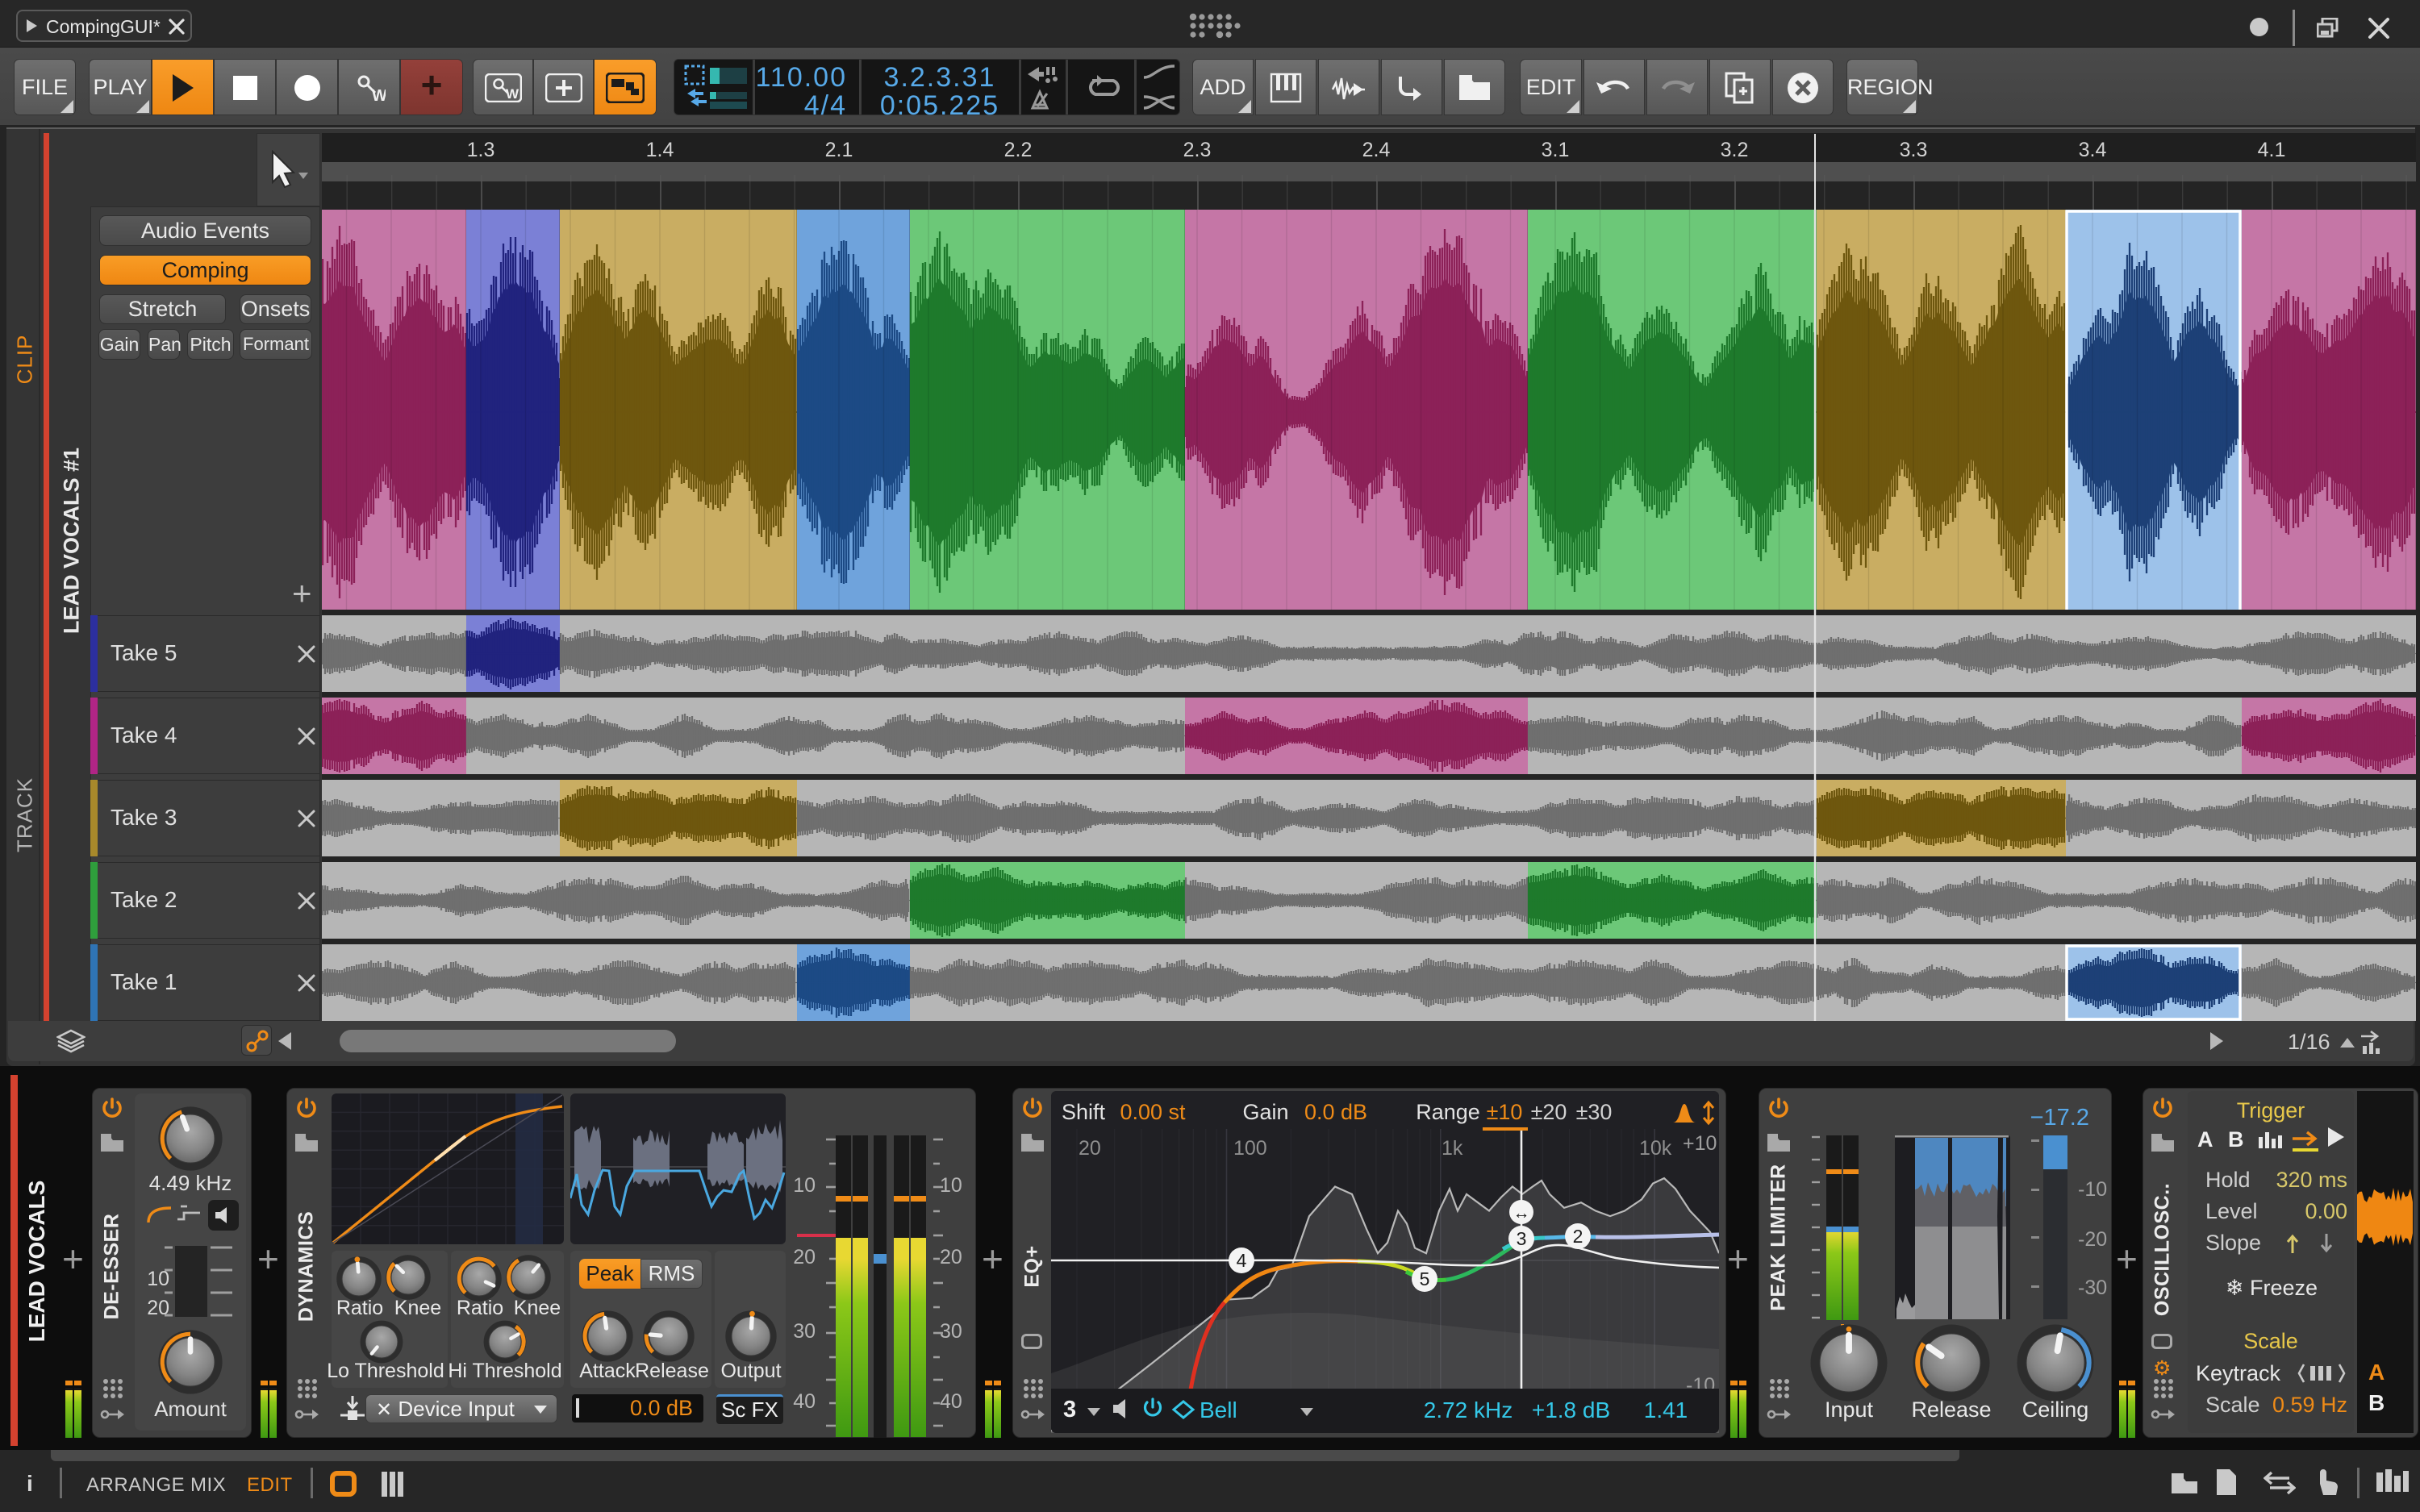 The height and width of the screenshot is (1512, 2420). What do you see at coordinates (1425, 1278) in the screenshot?
I see `svg-text: 5` at bounding box center [1425, 1278].